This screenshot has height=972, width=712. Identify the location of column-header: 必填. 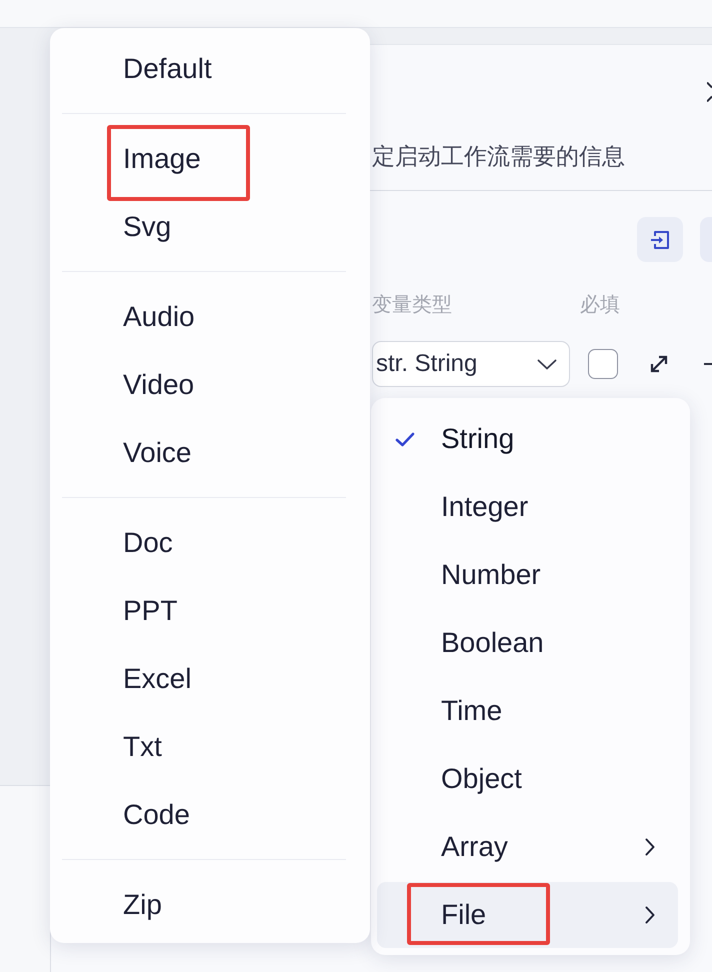
(600, 305).